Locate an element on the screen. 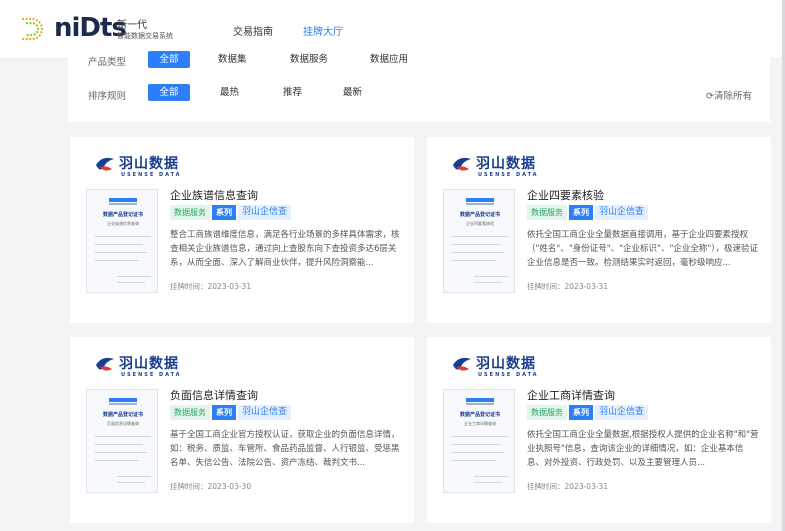 The image size is (785, 531). certificate-thumbnail: 数据产品登记证书 企业四要素核验 is located at coordinates (479, 241).